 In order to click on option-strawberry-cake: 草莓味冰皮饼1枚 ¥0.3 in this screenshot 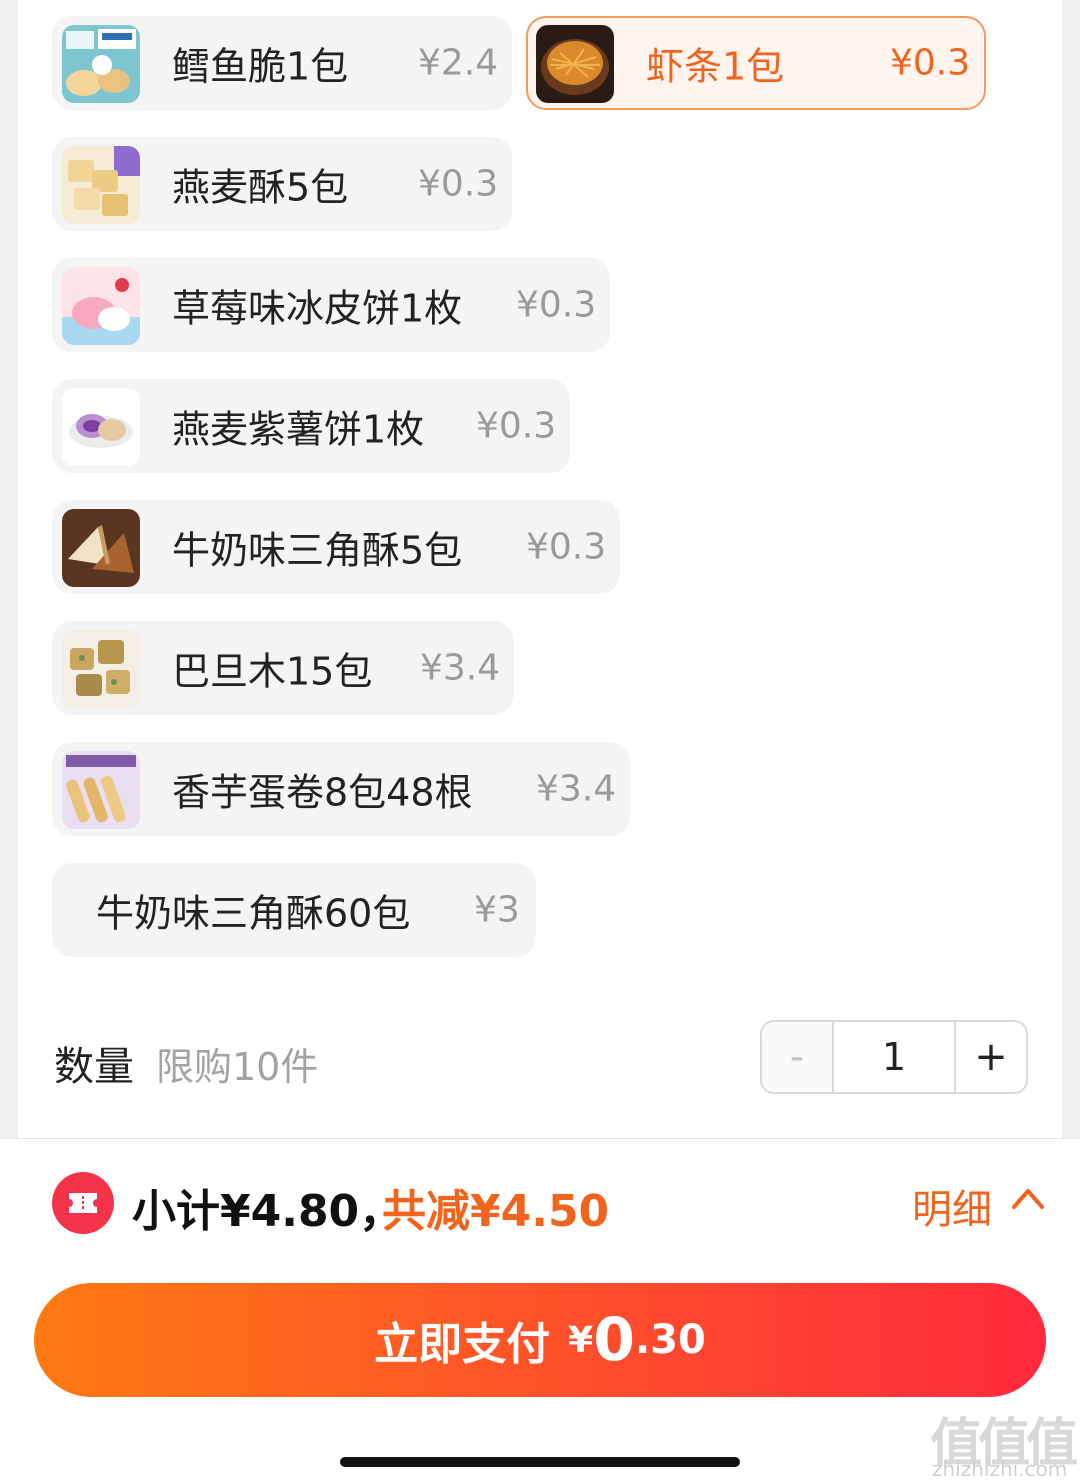, I will do `click(331, 305)`.